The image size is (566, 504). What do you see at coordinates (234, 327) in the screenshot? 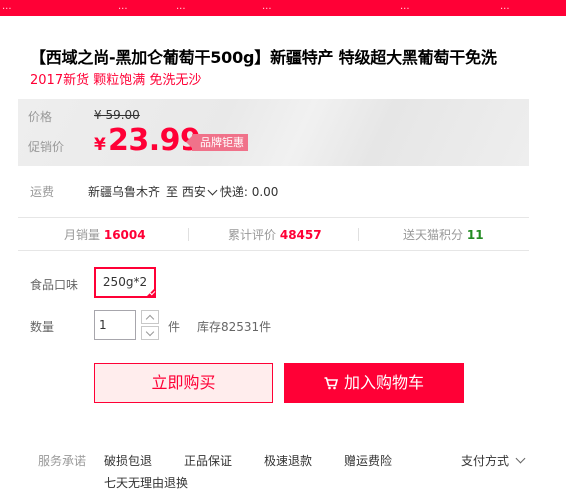
I see `stock-count: 库存82531件` at bounding box center [234, 327].